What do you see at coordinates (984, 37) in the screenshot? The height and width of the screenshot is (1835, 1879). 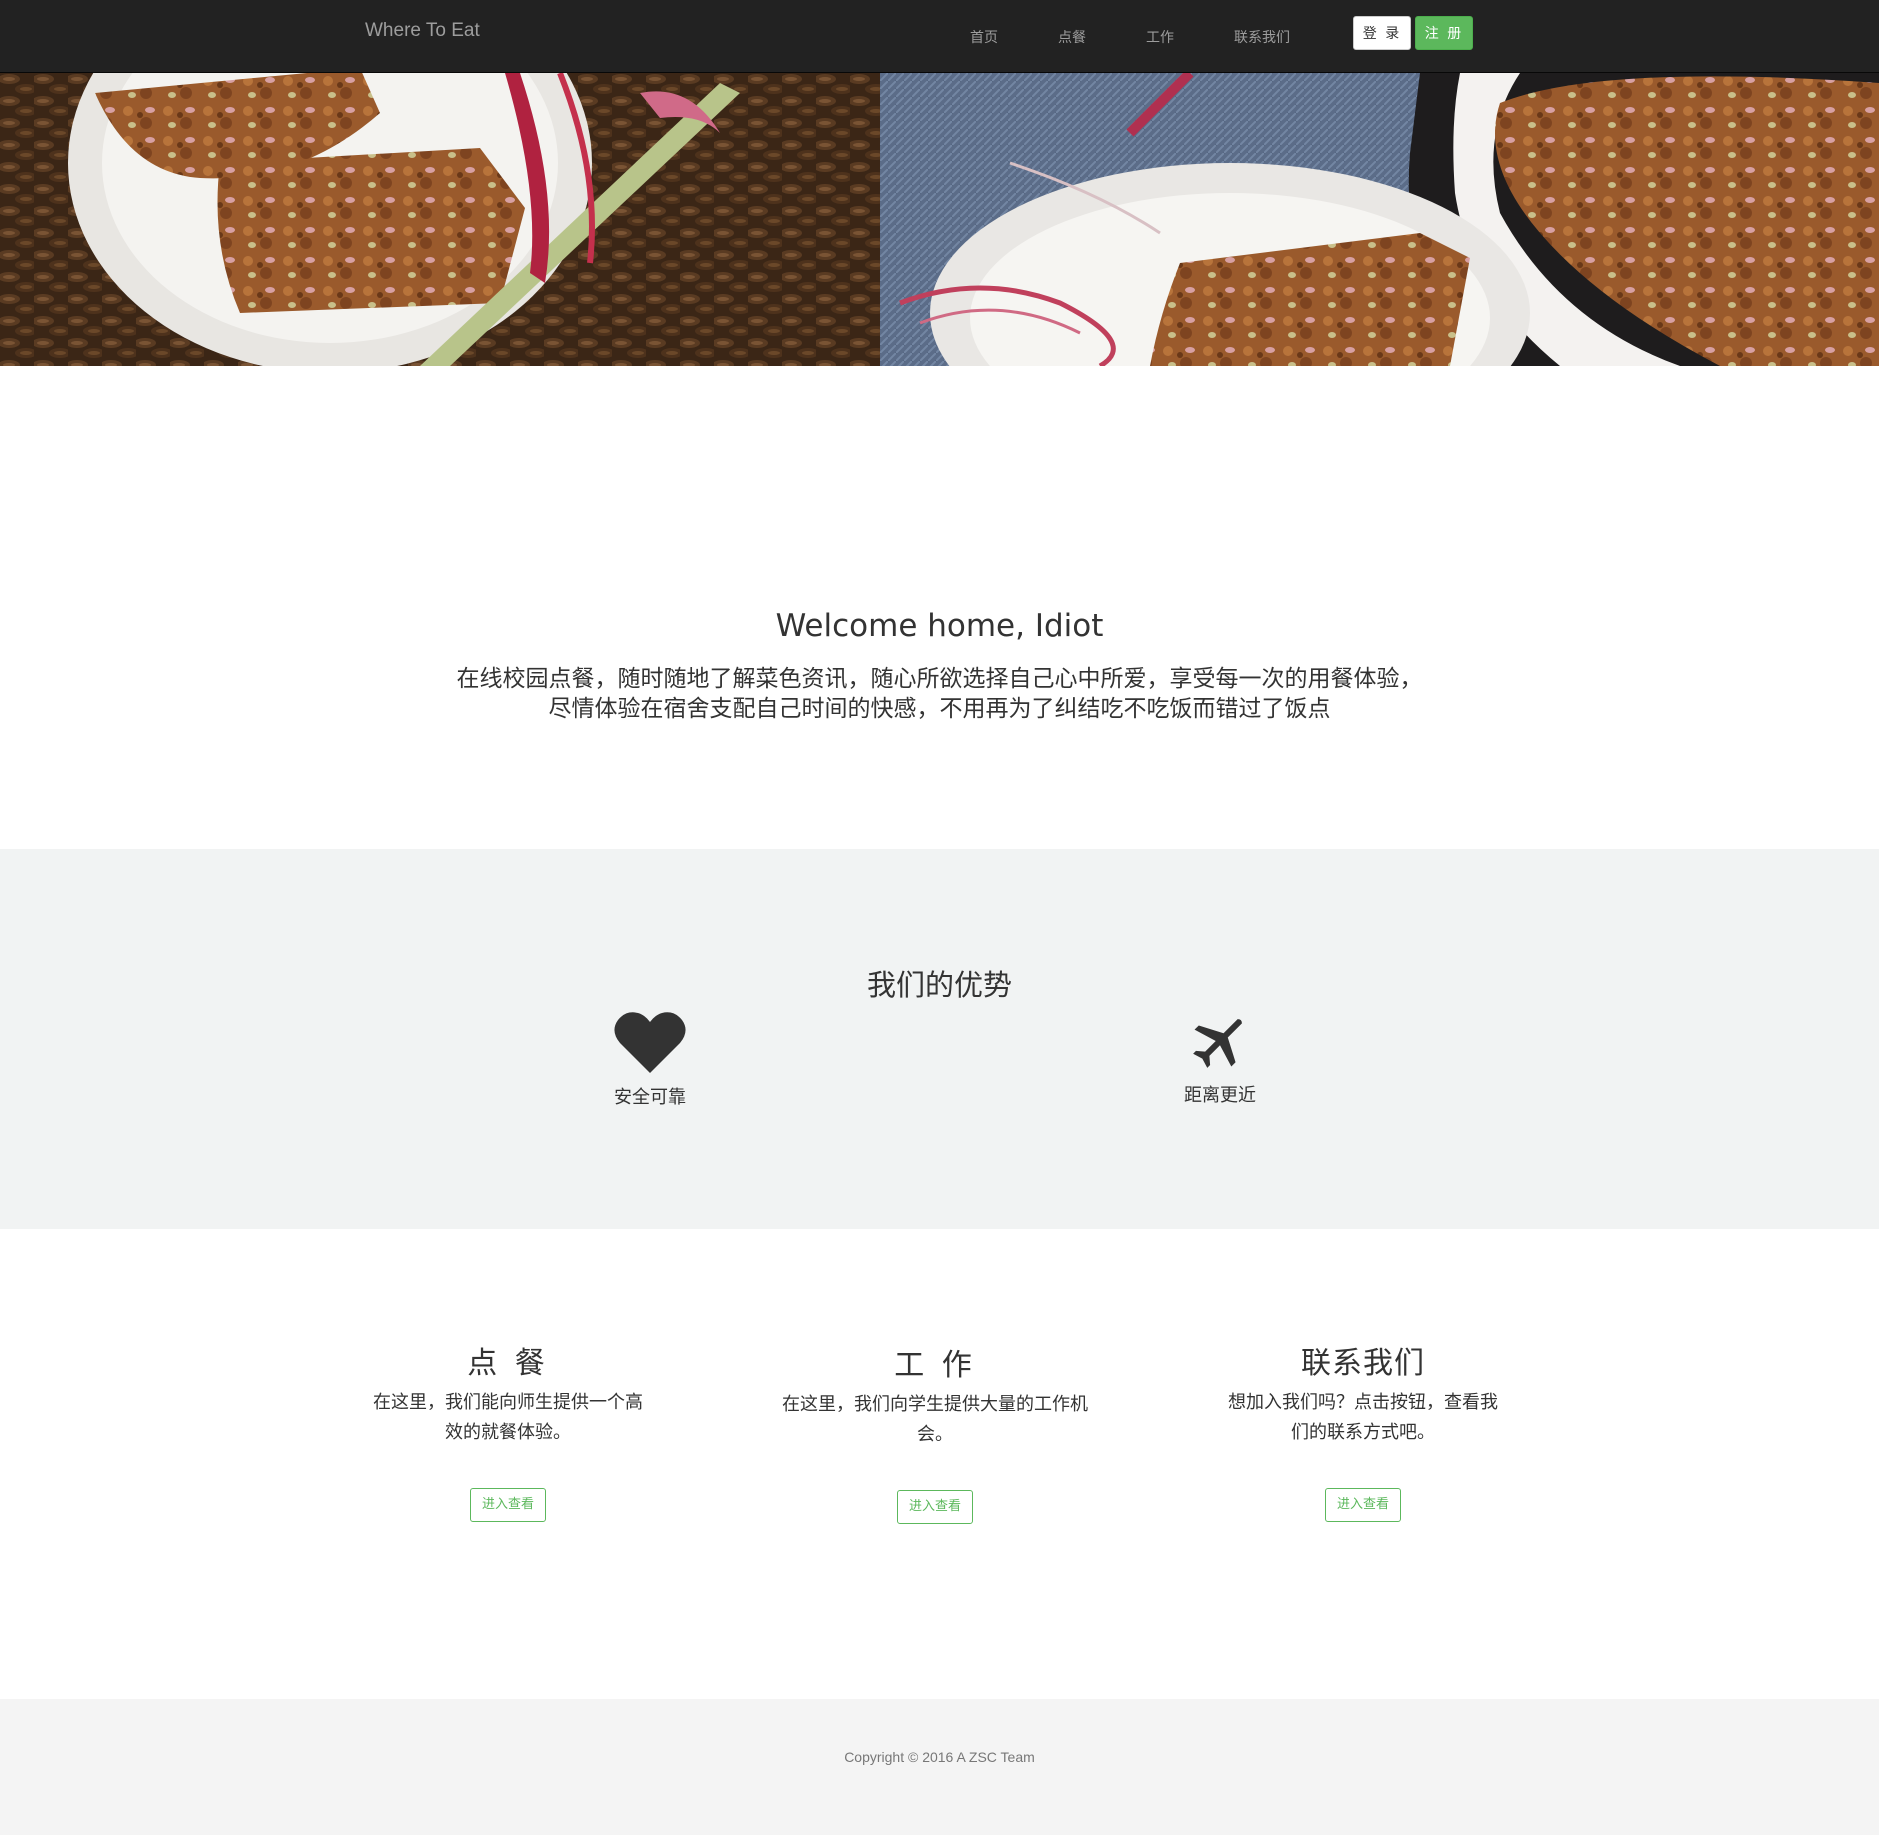 I see `nav-link-home: 首页` at bounding box center [984, 37].